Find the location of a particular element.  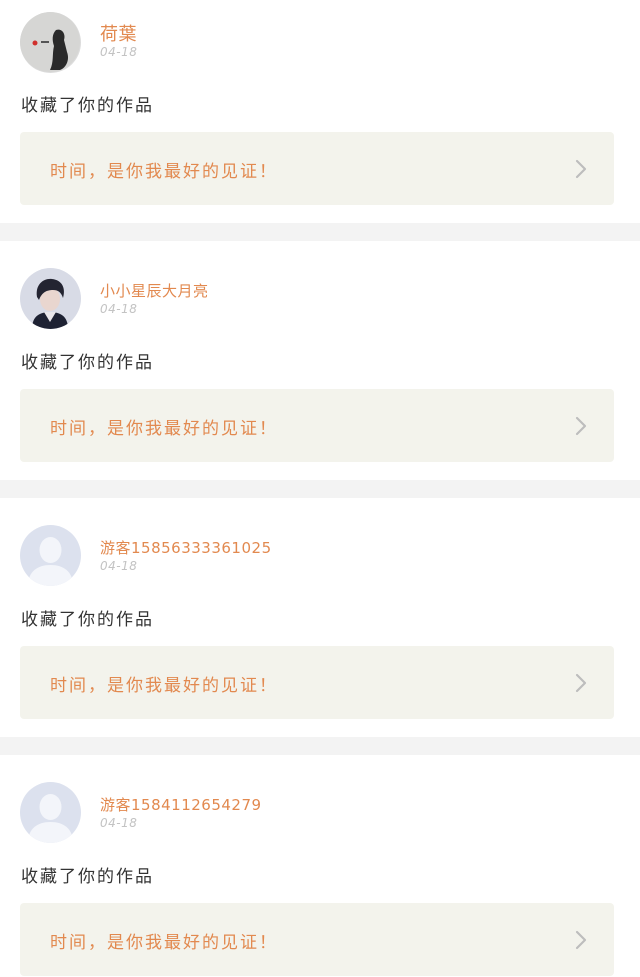

photo-avatar-person-icon is located at coordinates (50, 298).